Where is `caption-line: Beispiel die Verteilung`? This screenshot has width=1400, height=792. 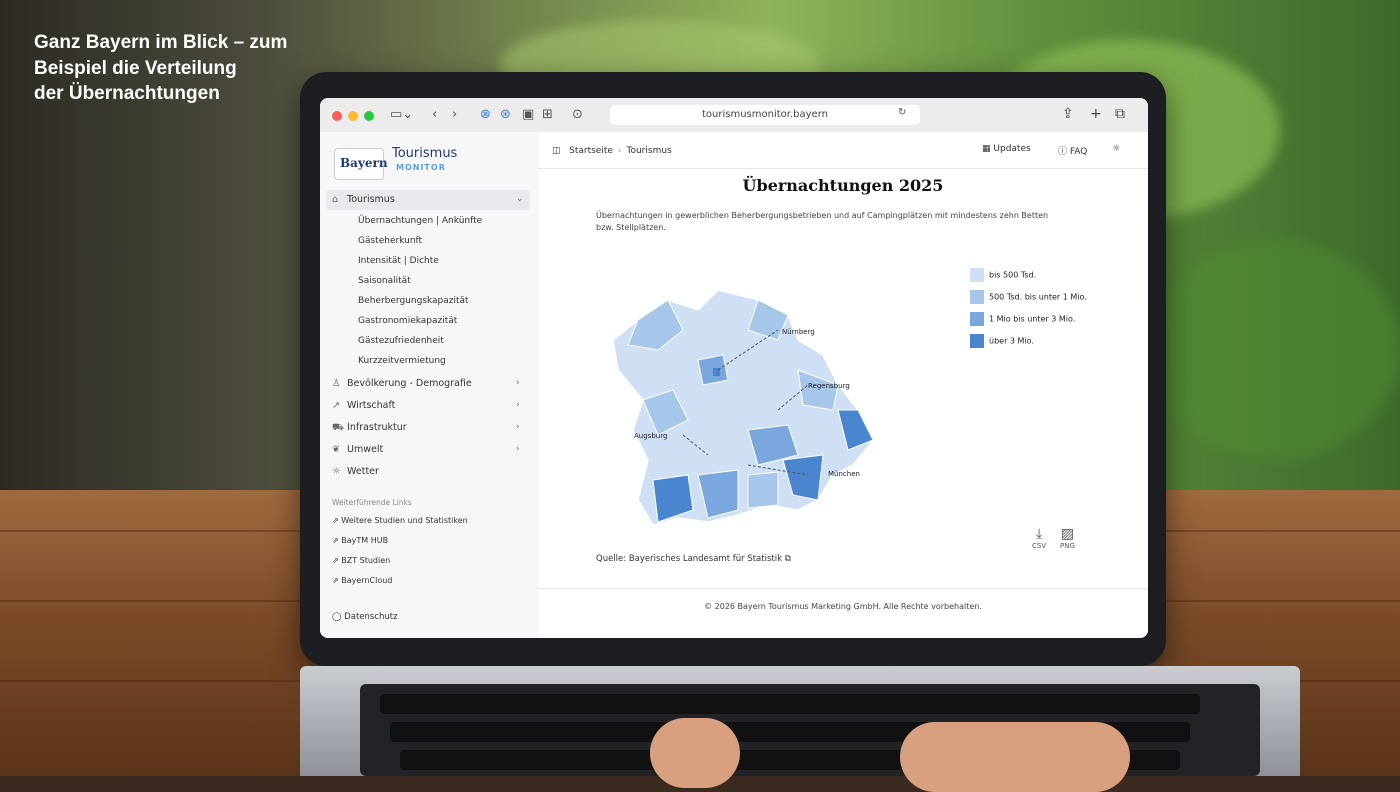
caption-line: Beispiel die Verteilung is located at coordinates (135, 68).